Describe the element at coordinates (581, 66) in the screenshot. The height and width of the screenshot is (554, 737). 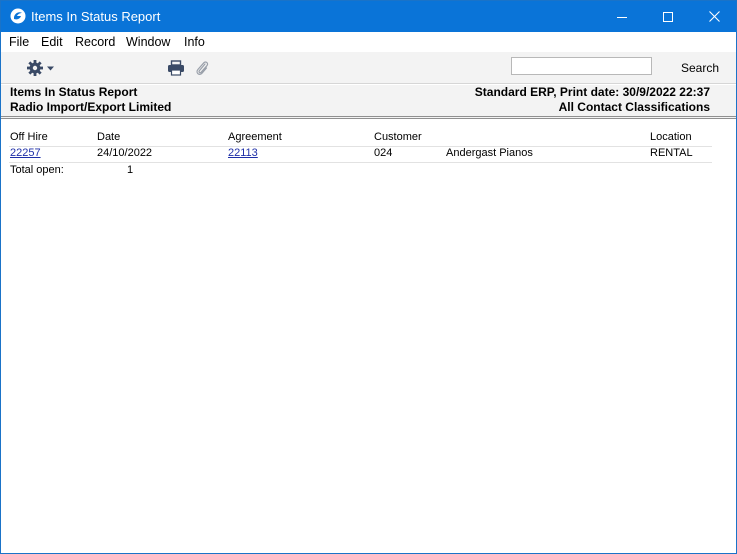
I see `search-input` at that location.